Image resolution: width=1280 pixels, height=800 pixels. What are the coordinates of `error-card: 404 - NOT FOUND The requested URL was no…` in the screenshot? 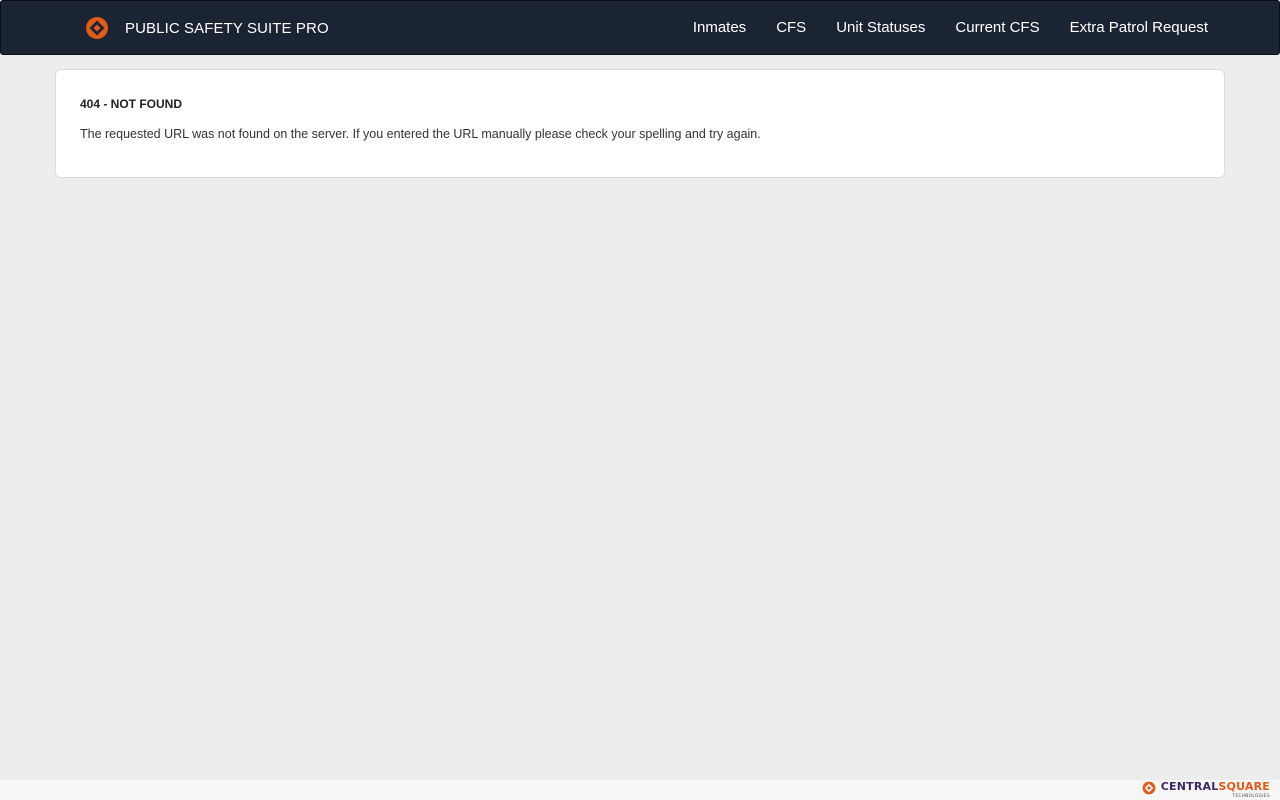 It's located at (640, 123).